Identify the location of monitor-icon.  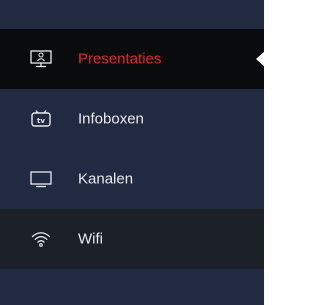
(41, 179).